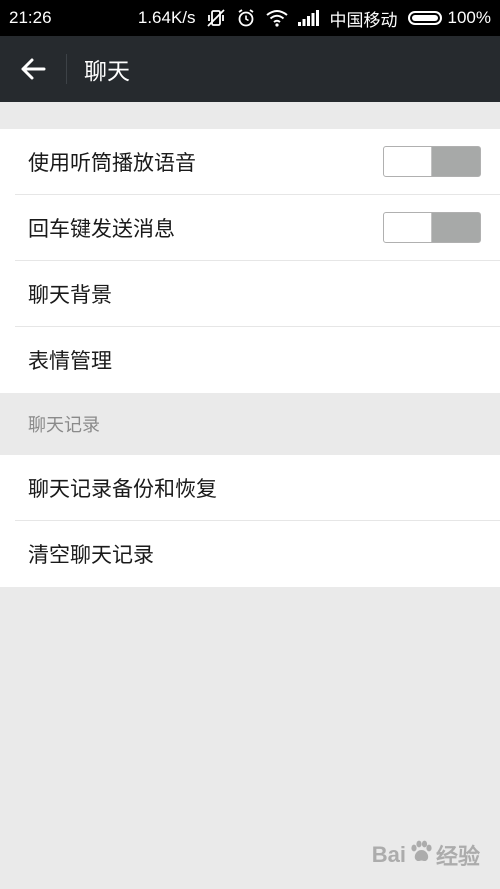 Image resolution: width=500 pixels, height=889 pixels. Describe the element at coordinates (70, 294) in the screenshot. I see `setting-label: 聊天背景` at that location.